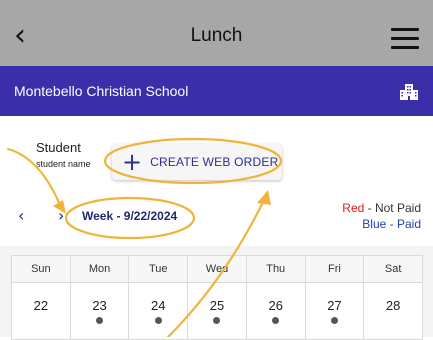  Describe the element at coordinates (99, 269) in the screenshot. I see `day-header-mon: Mon` at that location.